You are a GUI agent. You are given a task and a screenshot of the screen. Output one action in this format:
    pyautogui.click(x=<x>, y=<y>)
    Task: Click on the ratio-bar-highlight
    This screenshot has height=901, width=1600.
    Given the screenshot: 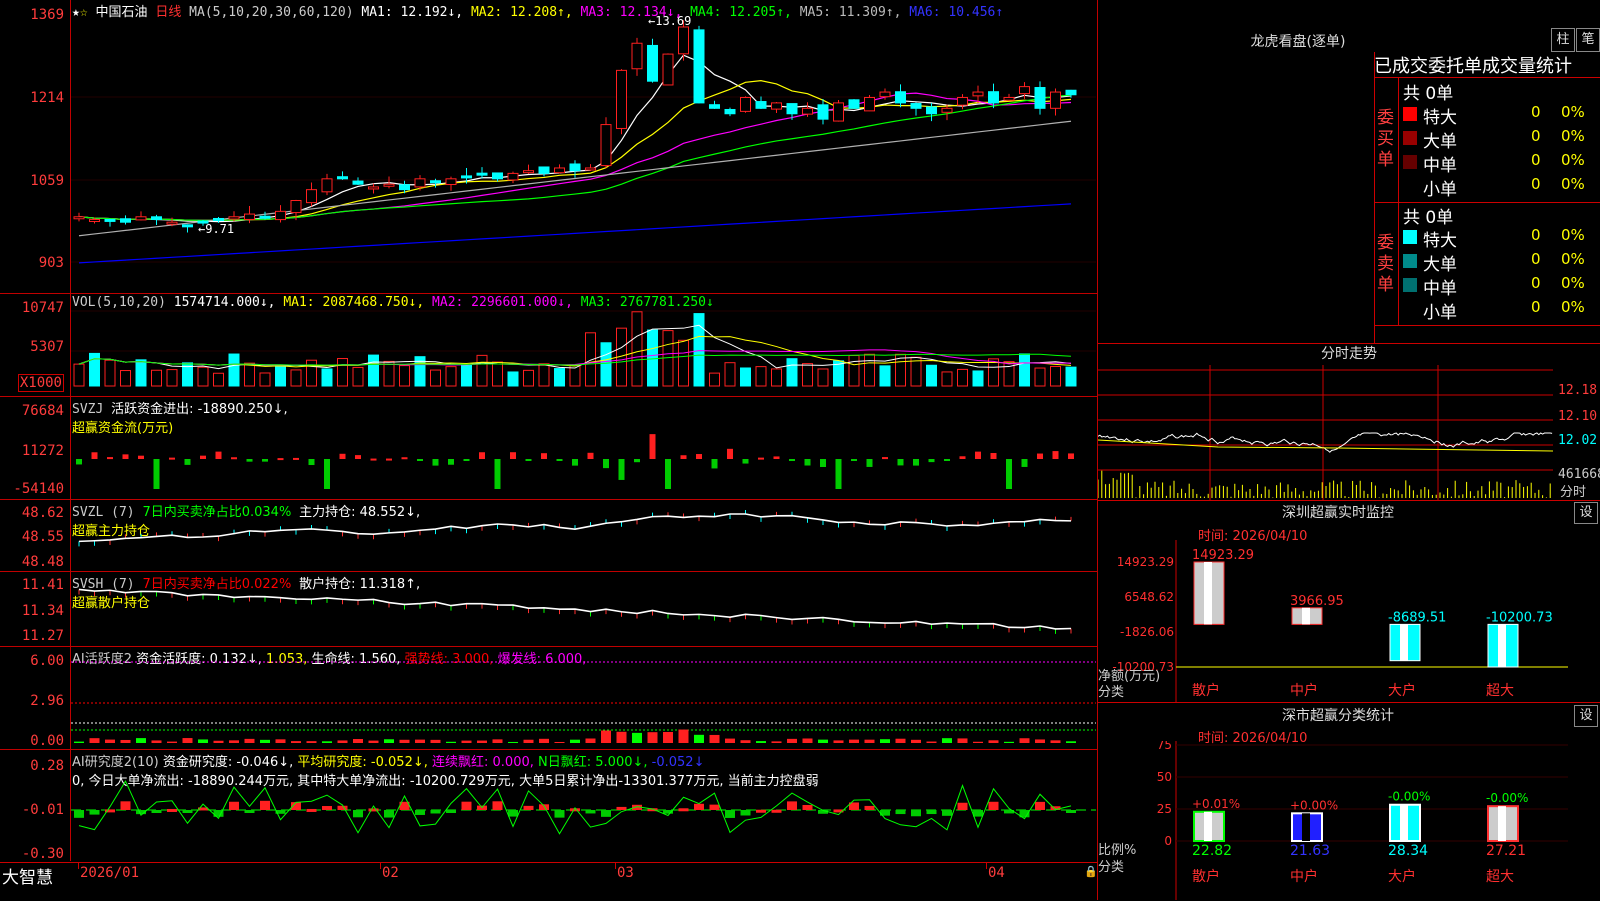 What is the action you would take?
    pyautogui.click(x=1502, y=823)
    